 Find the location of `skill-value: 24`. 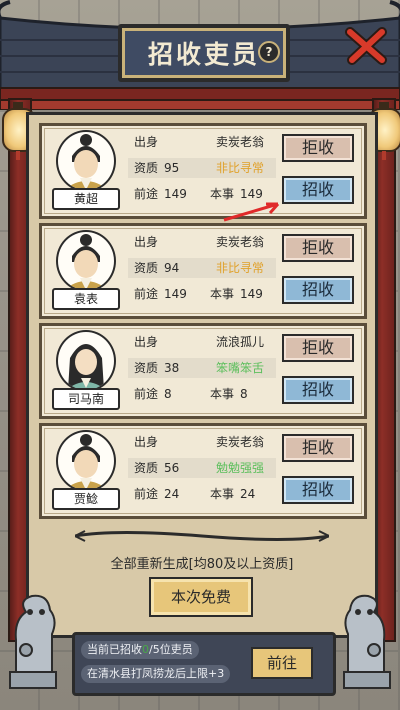

skill-value: 24 is located at coordinates (248, 494).